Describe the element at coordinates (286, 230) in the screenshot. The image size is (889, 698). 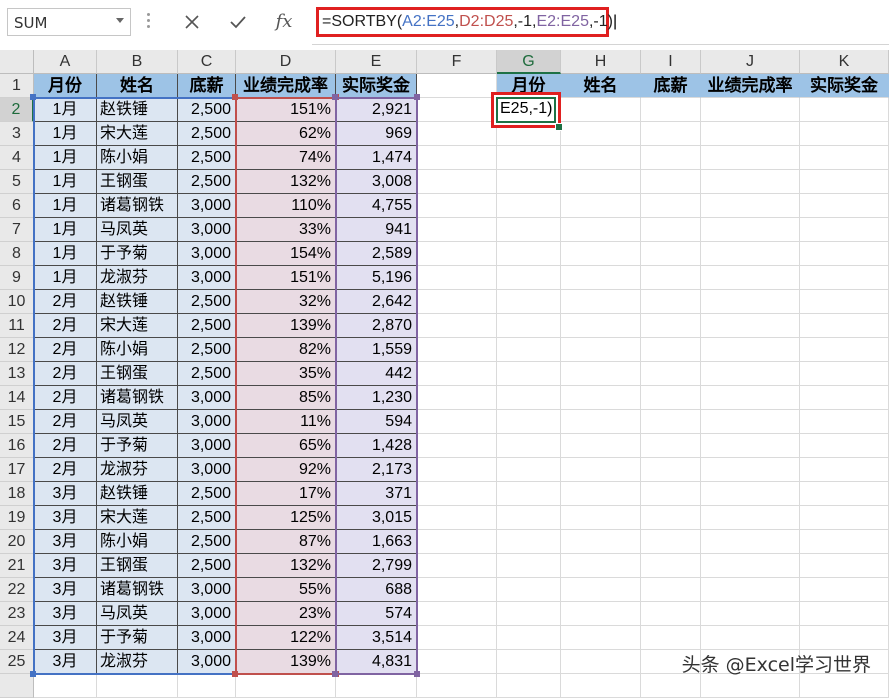
I see `table-cell: 33%` at that location.